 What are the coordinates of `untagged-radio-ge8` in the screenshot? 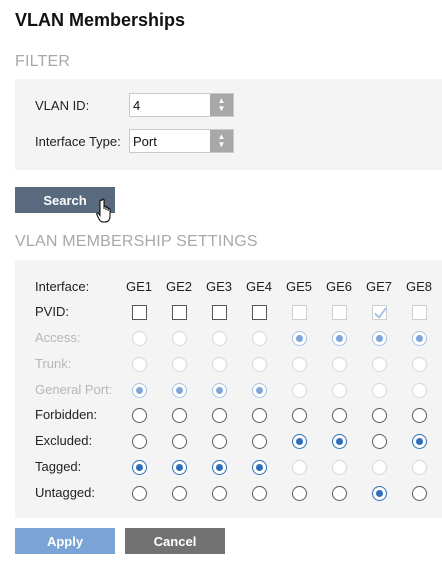 It's located at (419, 493).